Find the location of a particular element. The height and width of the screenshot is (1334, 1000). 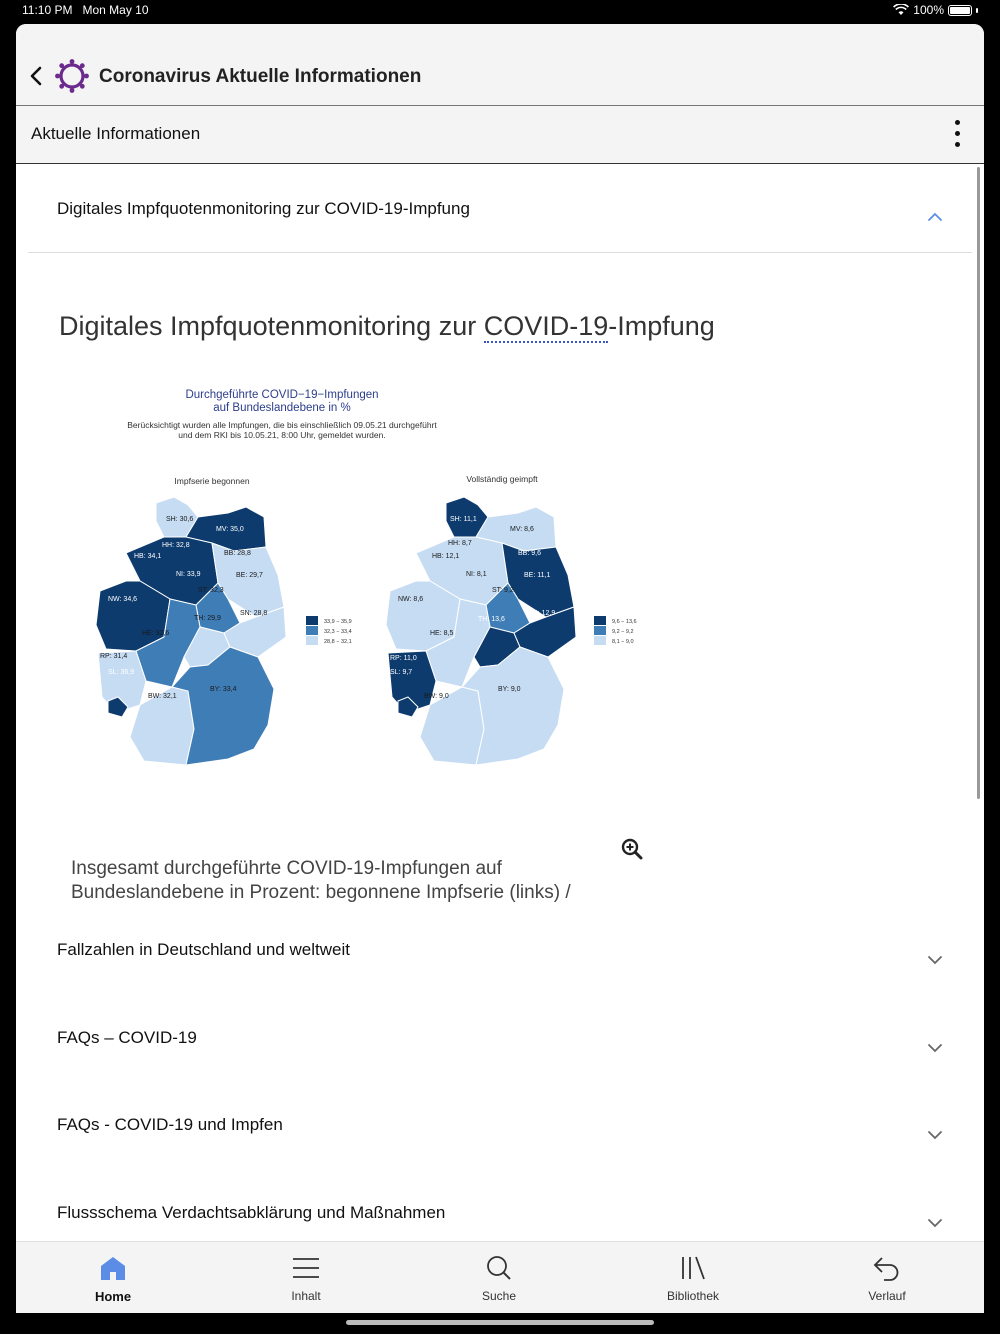

heading-text: Digitales Impfquotenmonitoring zur is located at coordinates (271, 326).